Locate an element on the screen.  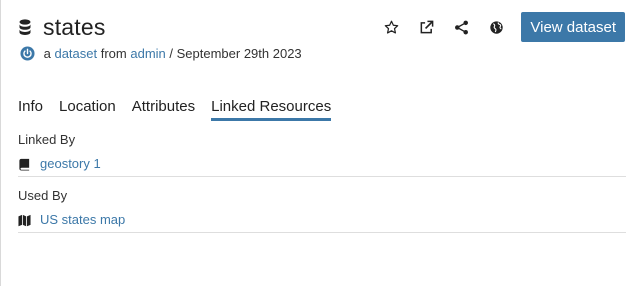
meta-from: from is located at coordinates (114, 53).